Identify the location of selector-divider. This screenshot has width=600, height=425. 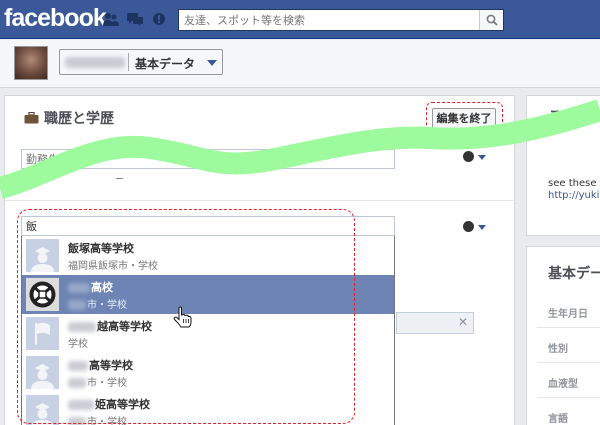
(128, 62).